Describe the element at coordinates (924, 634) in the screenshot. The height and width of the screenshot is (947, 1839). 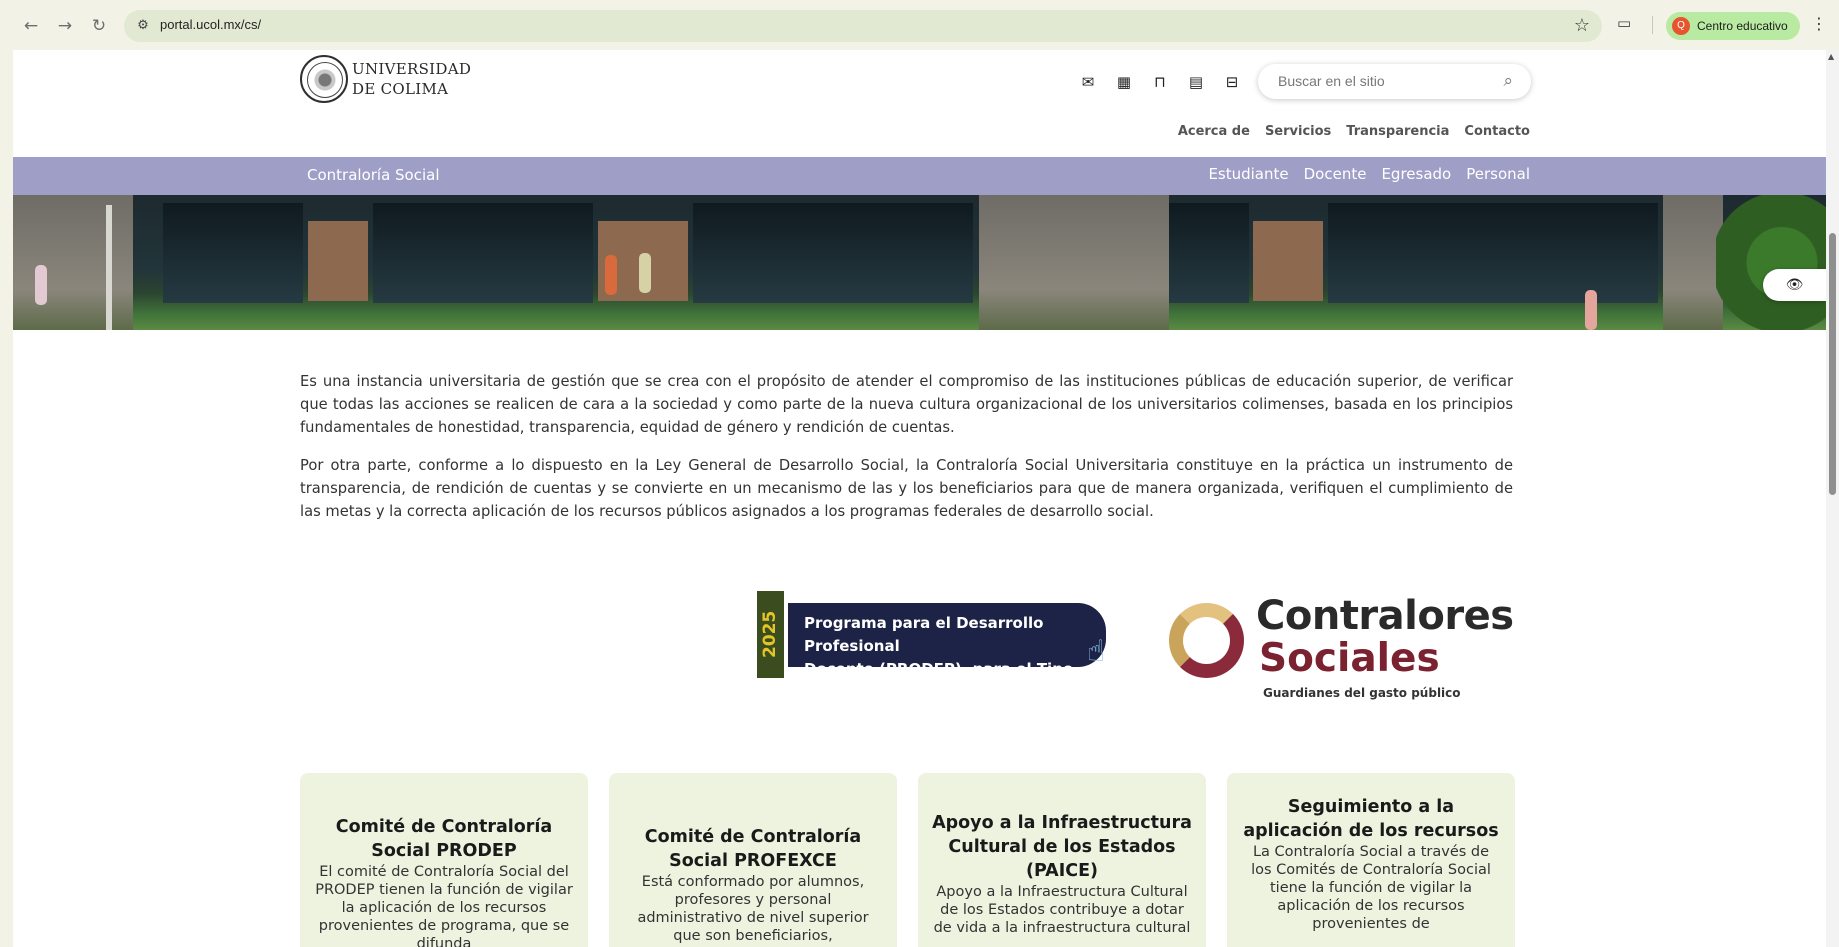
I see `prodep-line-1: Programa para el Desarrollo Profesional` at that location.